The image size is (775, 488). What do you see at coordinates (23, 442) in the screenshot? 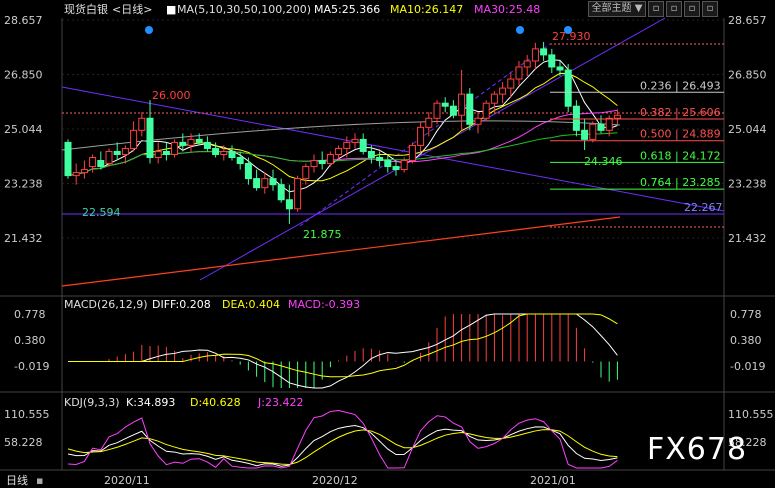
I see `kdj-tick-label: 58.228` at bounding box center [23, 442].